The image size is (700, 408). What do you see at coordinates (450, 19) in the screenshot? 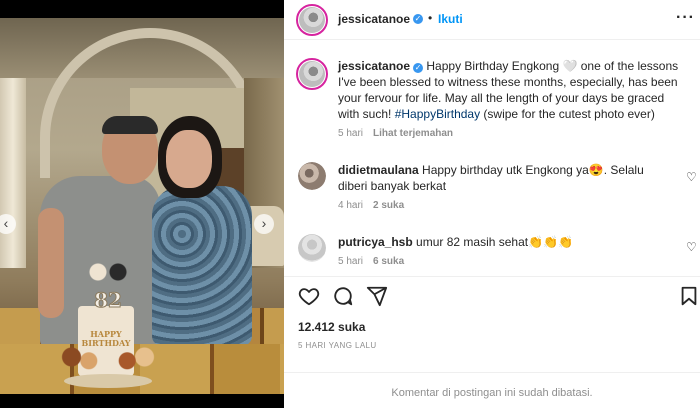
I see `follow-button: Ikuti` at bounding box center [450, 19].